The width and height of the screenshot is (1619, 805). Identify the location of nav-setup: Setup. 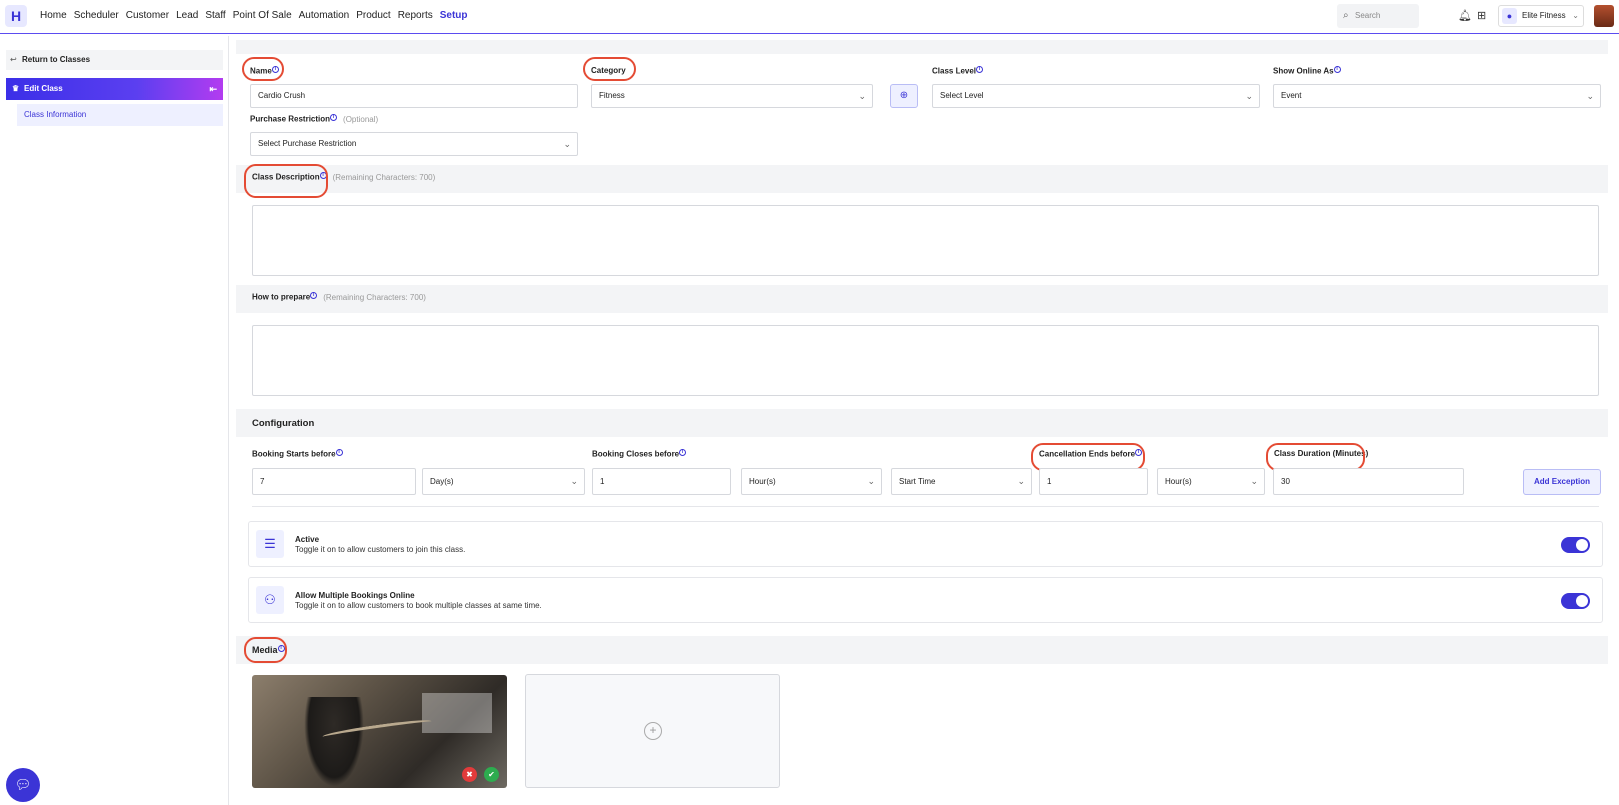
(454, 15).